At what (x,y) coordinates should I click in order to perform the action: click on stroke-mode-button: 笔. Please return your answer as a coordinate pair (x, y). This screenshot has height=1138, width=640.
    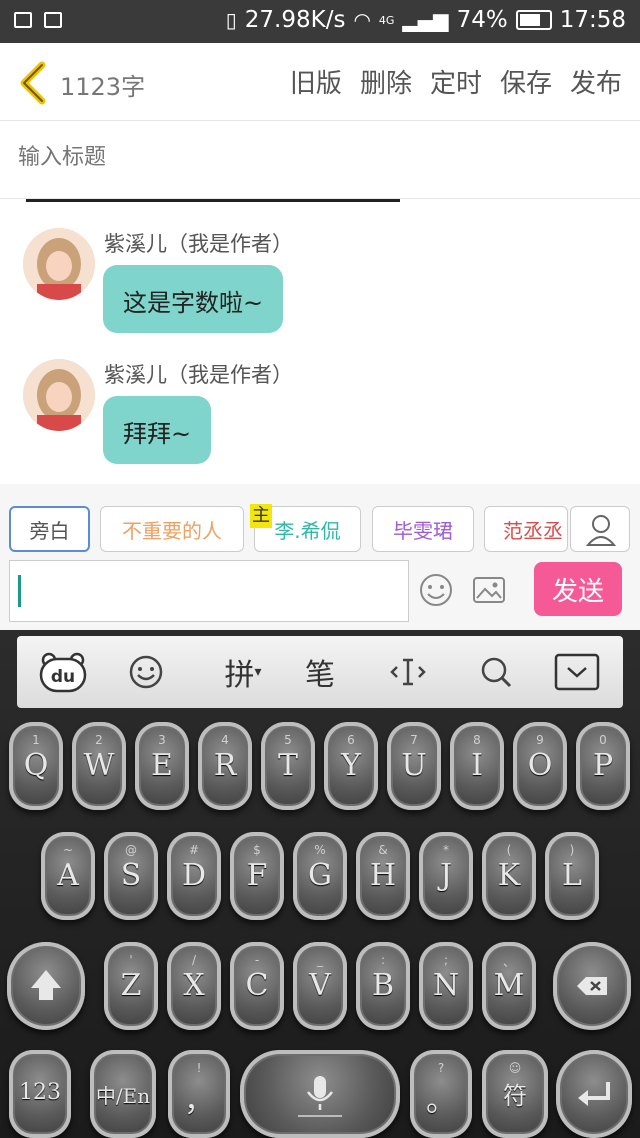
    Looking at the image, I should click on (320, 672).